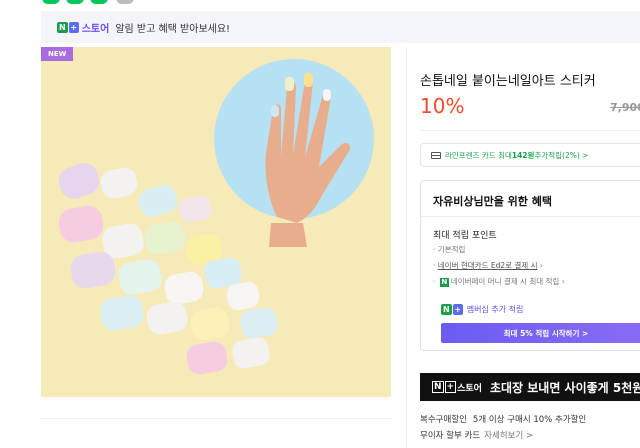  I want to click on bulk-discount-row: 복수구매할인 5개 이상 구매시 10% 추가할인, so click(503, 419).